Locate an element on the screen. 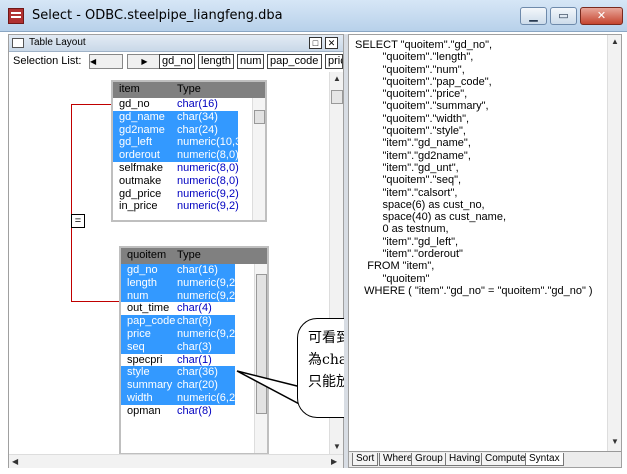 The height and width of the screenshot is (474, 627). tab-group: Group is located at coordinates (429, 459).